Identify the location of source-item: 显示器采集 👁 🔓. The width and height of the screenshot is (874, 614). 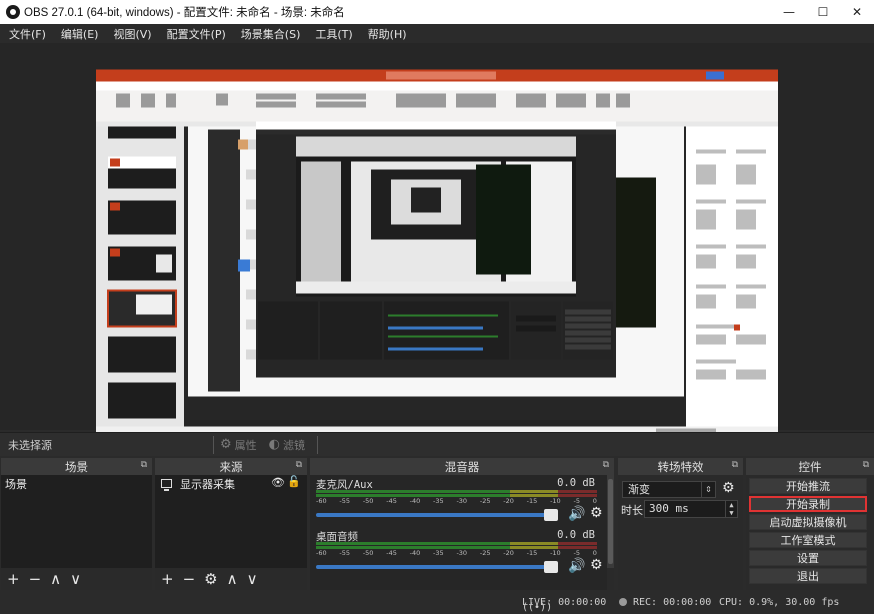
(231, 483).